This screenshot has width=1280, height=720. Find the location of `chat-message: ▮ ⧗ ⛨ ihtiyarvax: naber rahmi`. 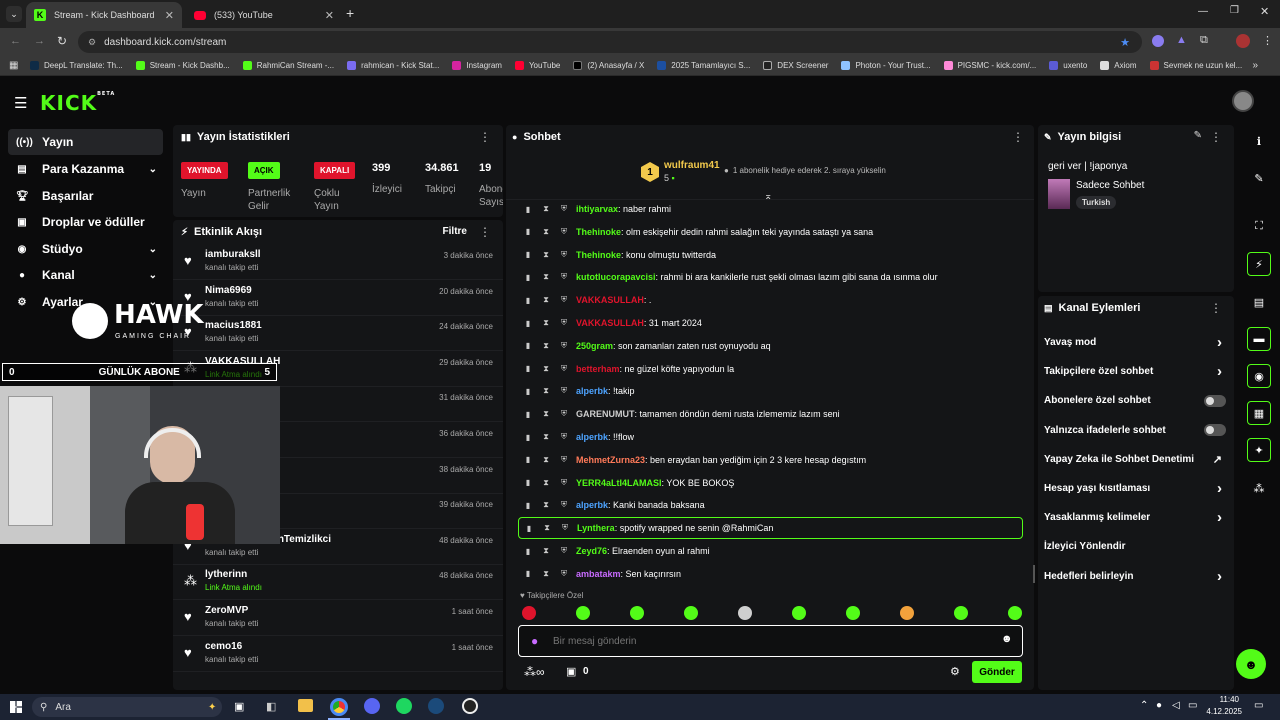

chat-message: ▮ ⧗ ⛨ ihtiyarvax: naber rahmi is located at coordinates (770, 209).